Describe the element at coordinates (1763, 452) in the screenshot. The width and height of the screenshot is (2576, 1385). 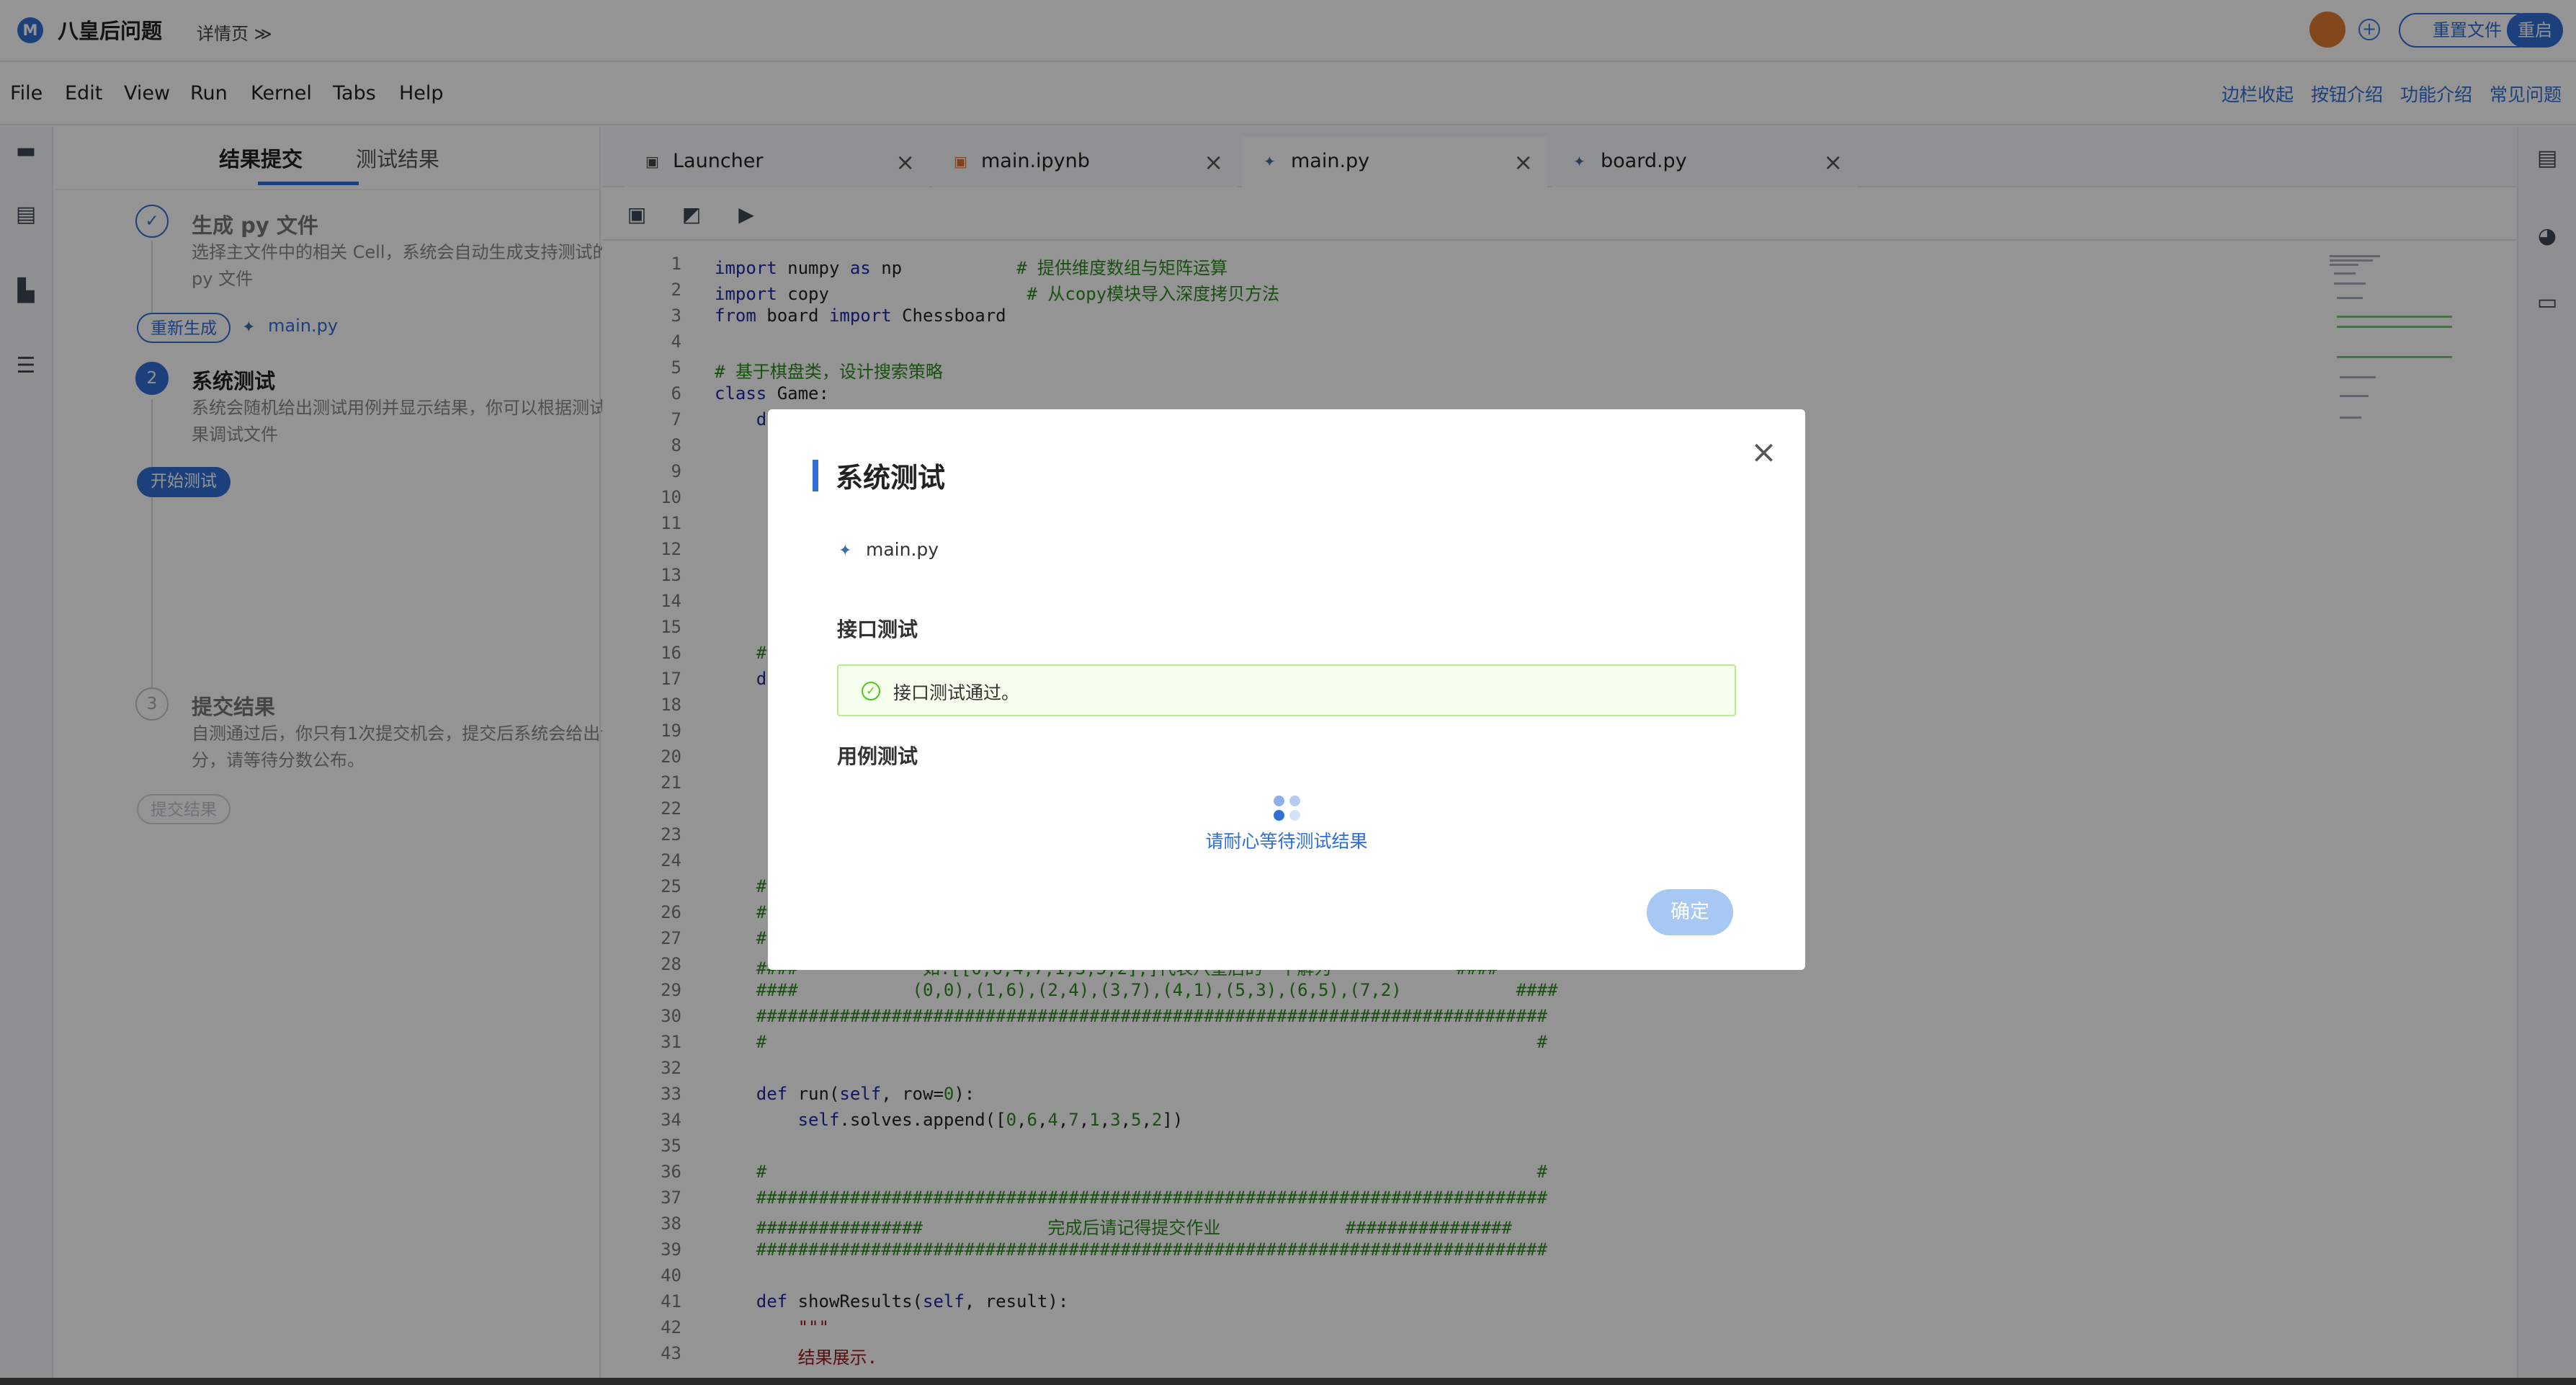
I see `close-icon: ×` at that location.